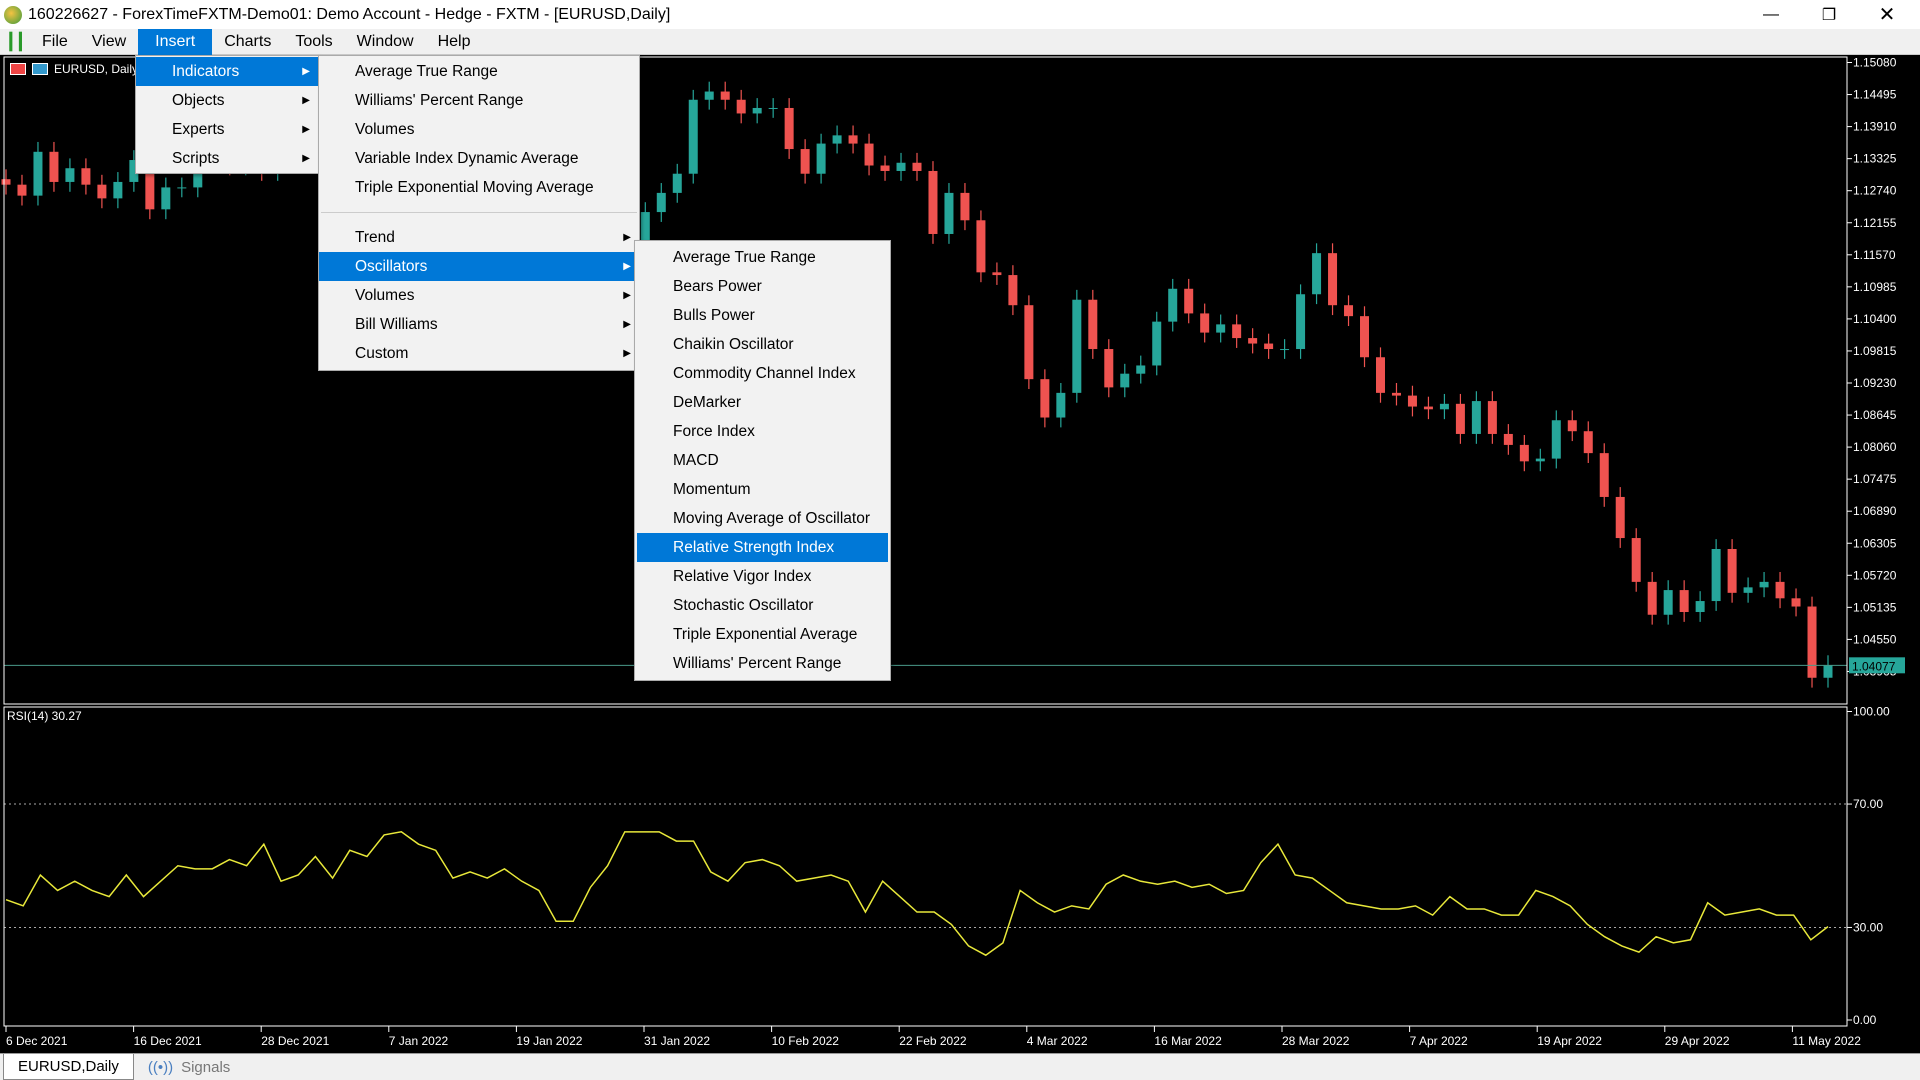  Describe the element at coordinates (1875, 319) in the screenshot. I see `price-tick-label: 1.10400` at that location.